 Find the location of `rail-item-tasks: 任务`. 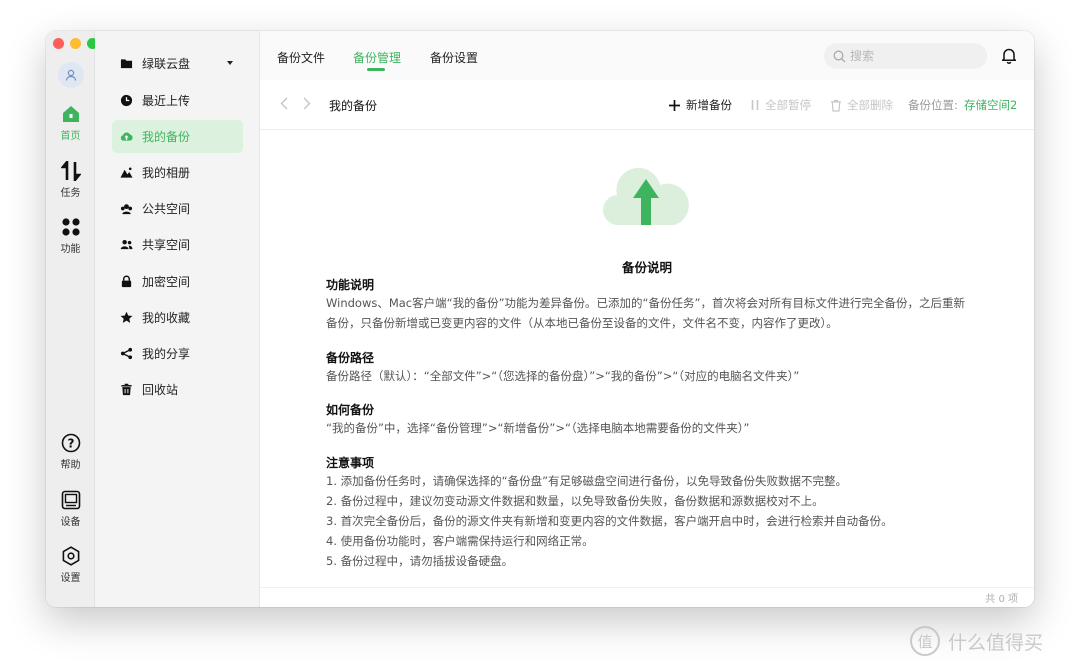

rail-item-tasks: 任务 is located at coordinates (70, 180).